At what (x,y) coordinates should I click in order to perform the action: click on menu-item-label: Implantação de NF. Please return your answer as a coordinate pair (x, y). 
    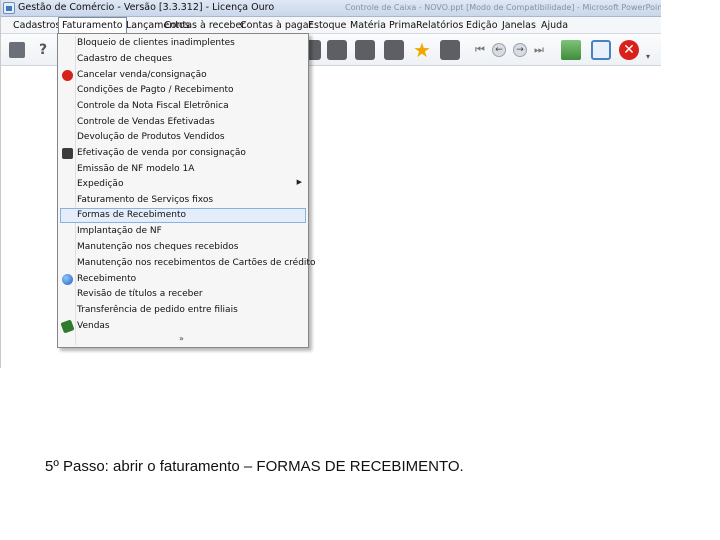
    Looking at the image, I should click on (119, 231).